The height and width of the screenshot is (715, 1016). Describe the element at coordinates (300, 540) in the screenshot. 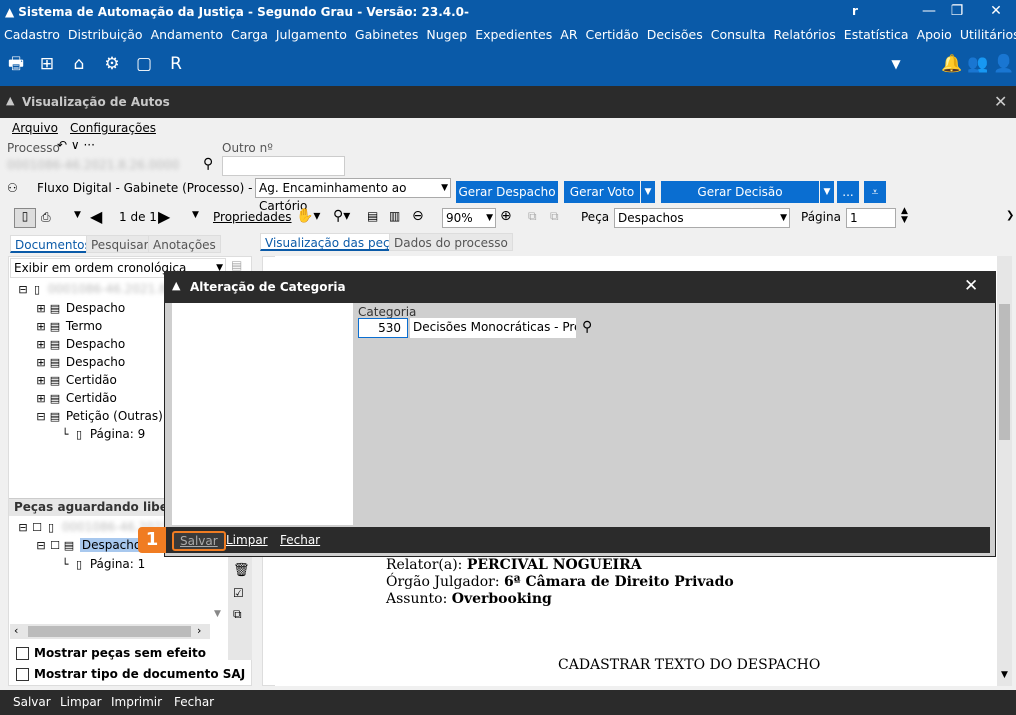

I see `dialog-fechar-button: Fechar` at that location.